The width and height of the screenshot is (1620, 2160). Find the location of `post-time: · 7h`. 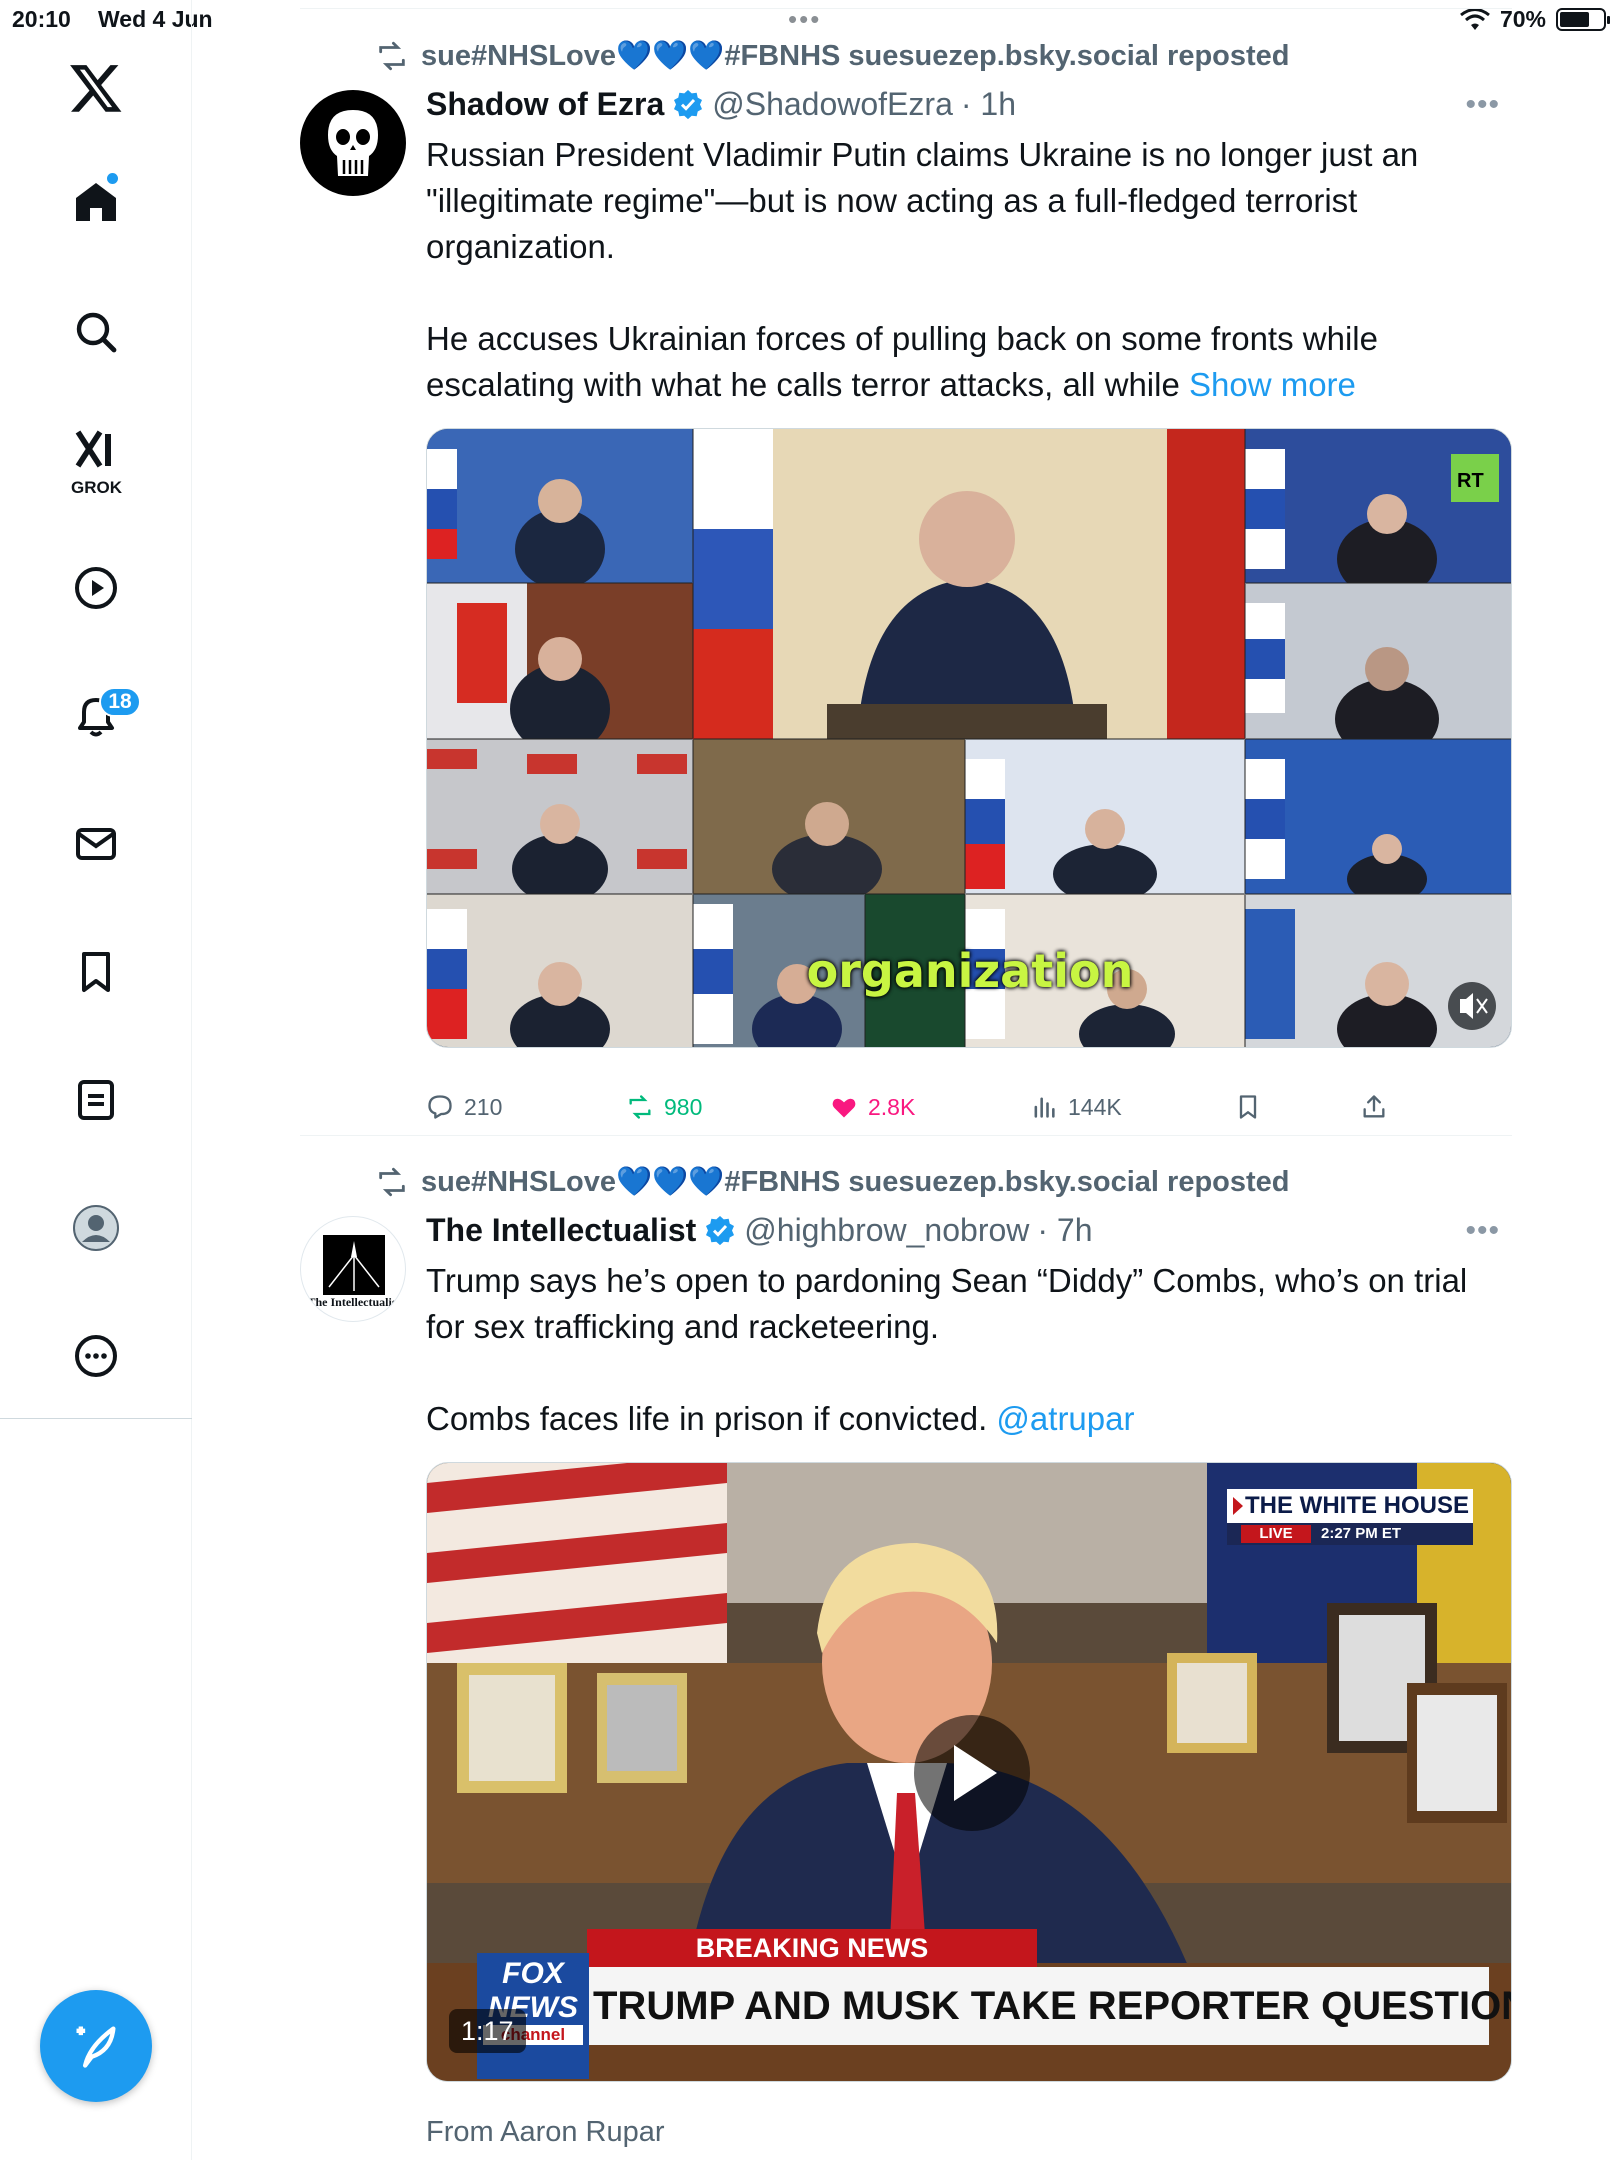

post-time: · 7h is located at coordinates (1064, 1230).